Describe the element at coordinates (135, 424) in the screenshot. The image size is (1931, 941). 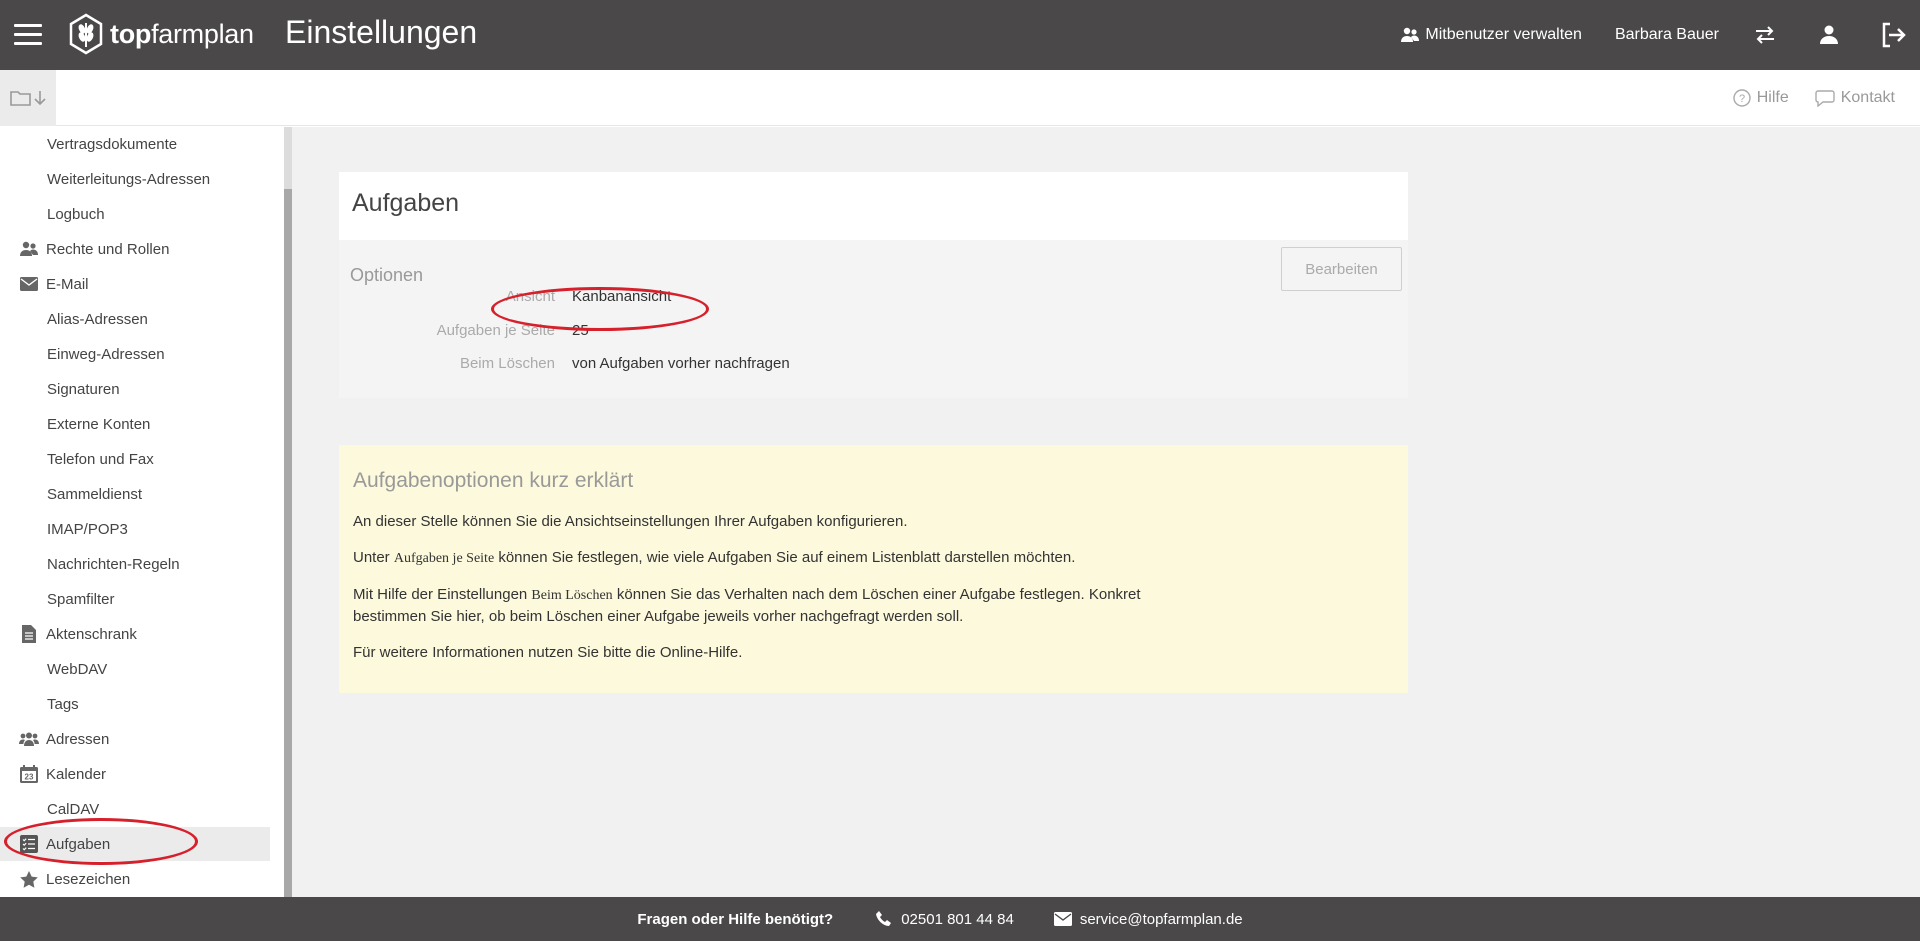
I see `sidebar-item-externe-konten: Externe Konten` at that location.